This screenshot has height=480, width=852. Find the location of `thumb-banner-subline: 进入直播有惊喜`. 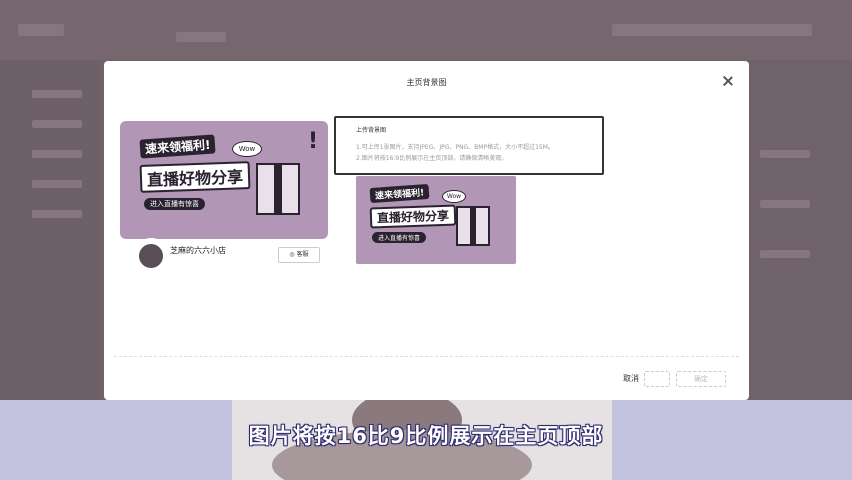

thumb-banner-subline: 进入直播有惊喜 is located at coordinates (399, 237).